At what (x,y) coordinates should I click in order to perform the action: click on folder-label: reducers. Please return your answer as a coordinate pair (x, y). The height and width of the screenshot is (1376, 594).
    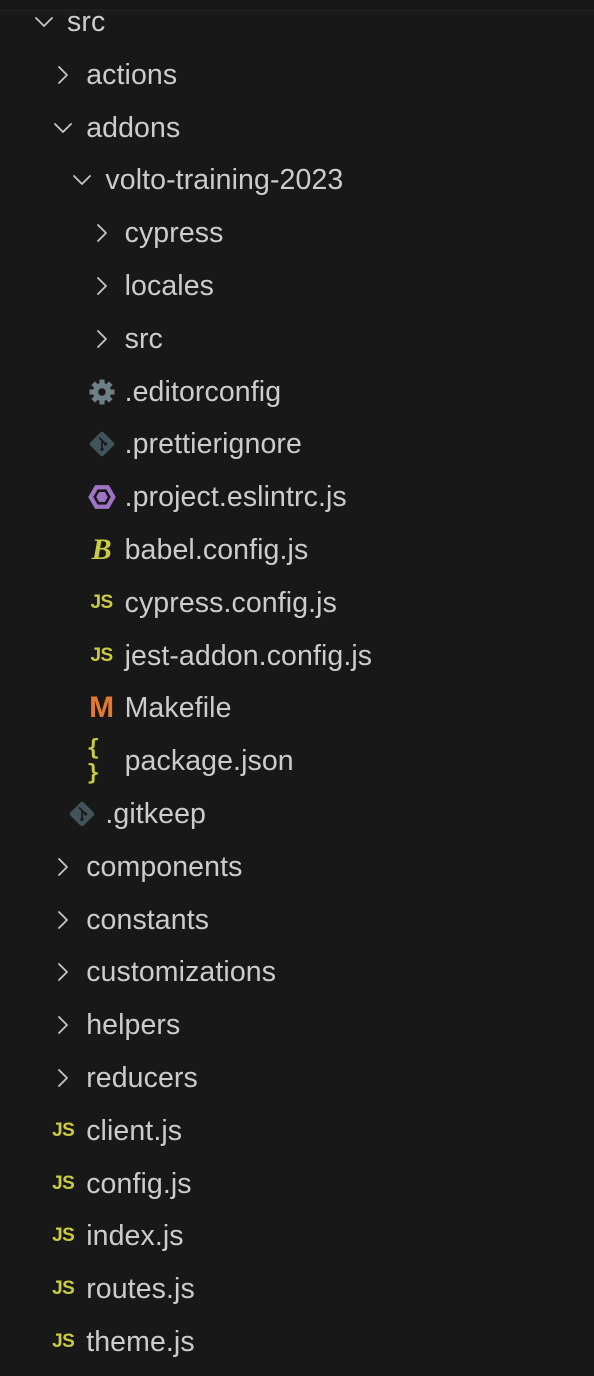
    Looking at the image, I should click on (142, 1077).